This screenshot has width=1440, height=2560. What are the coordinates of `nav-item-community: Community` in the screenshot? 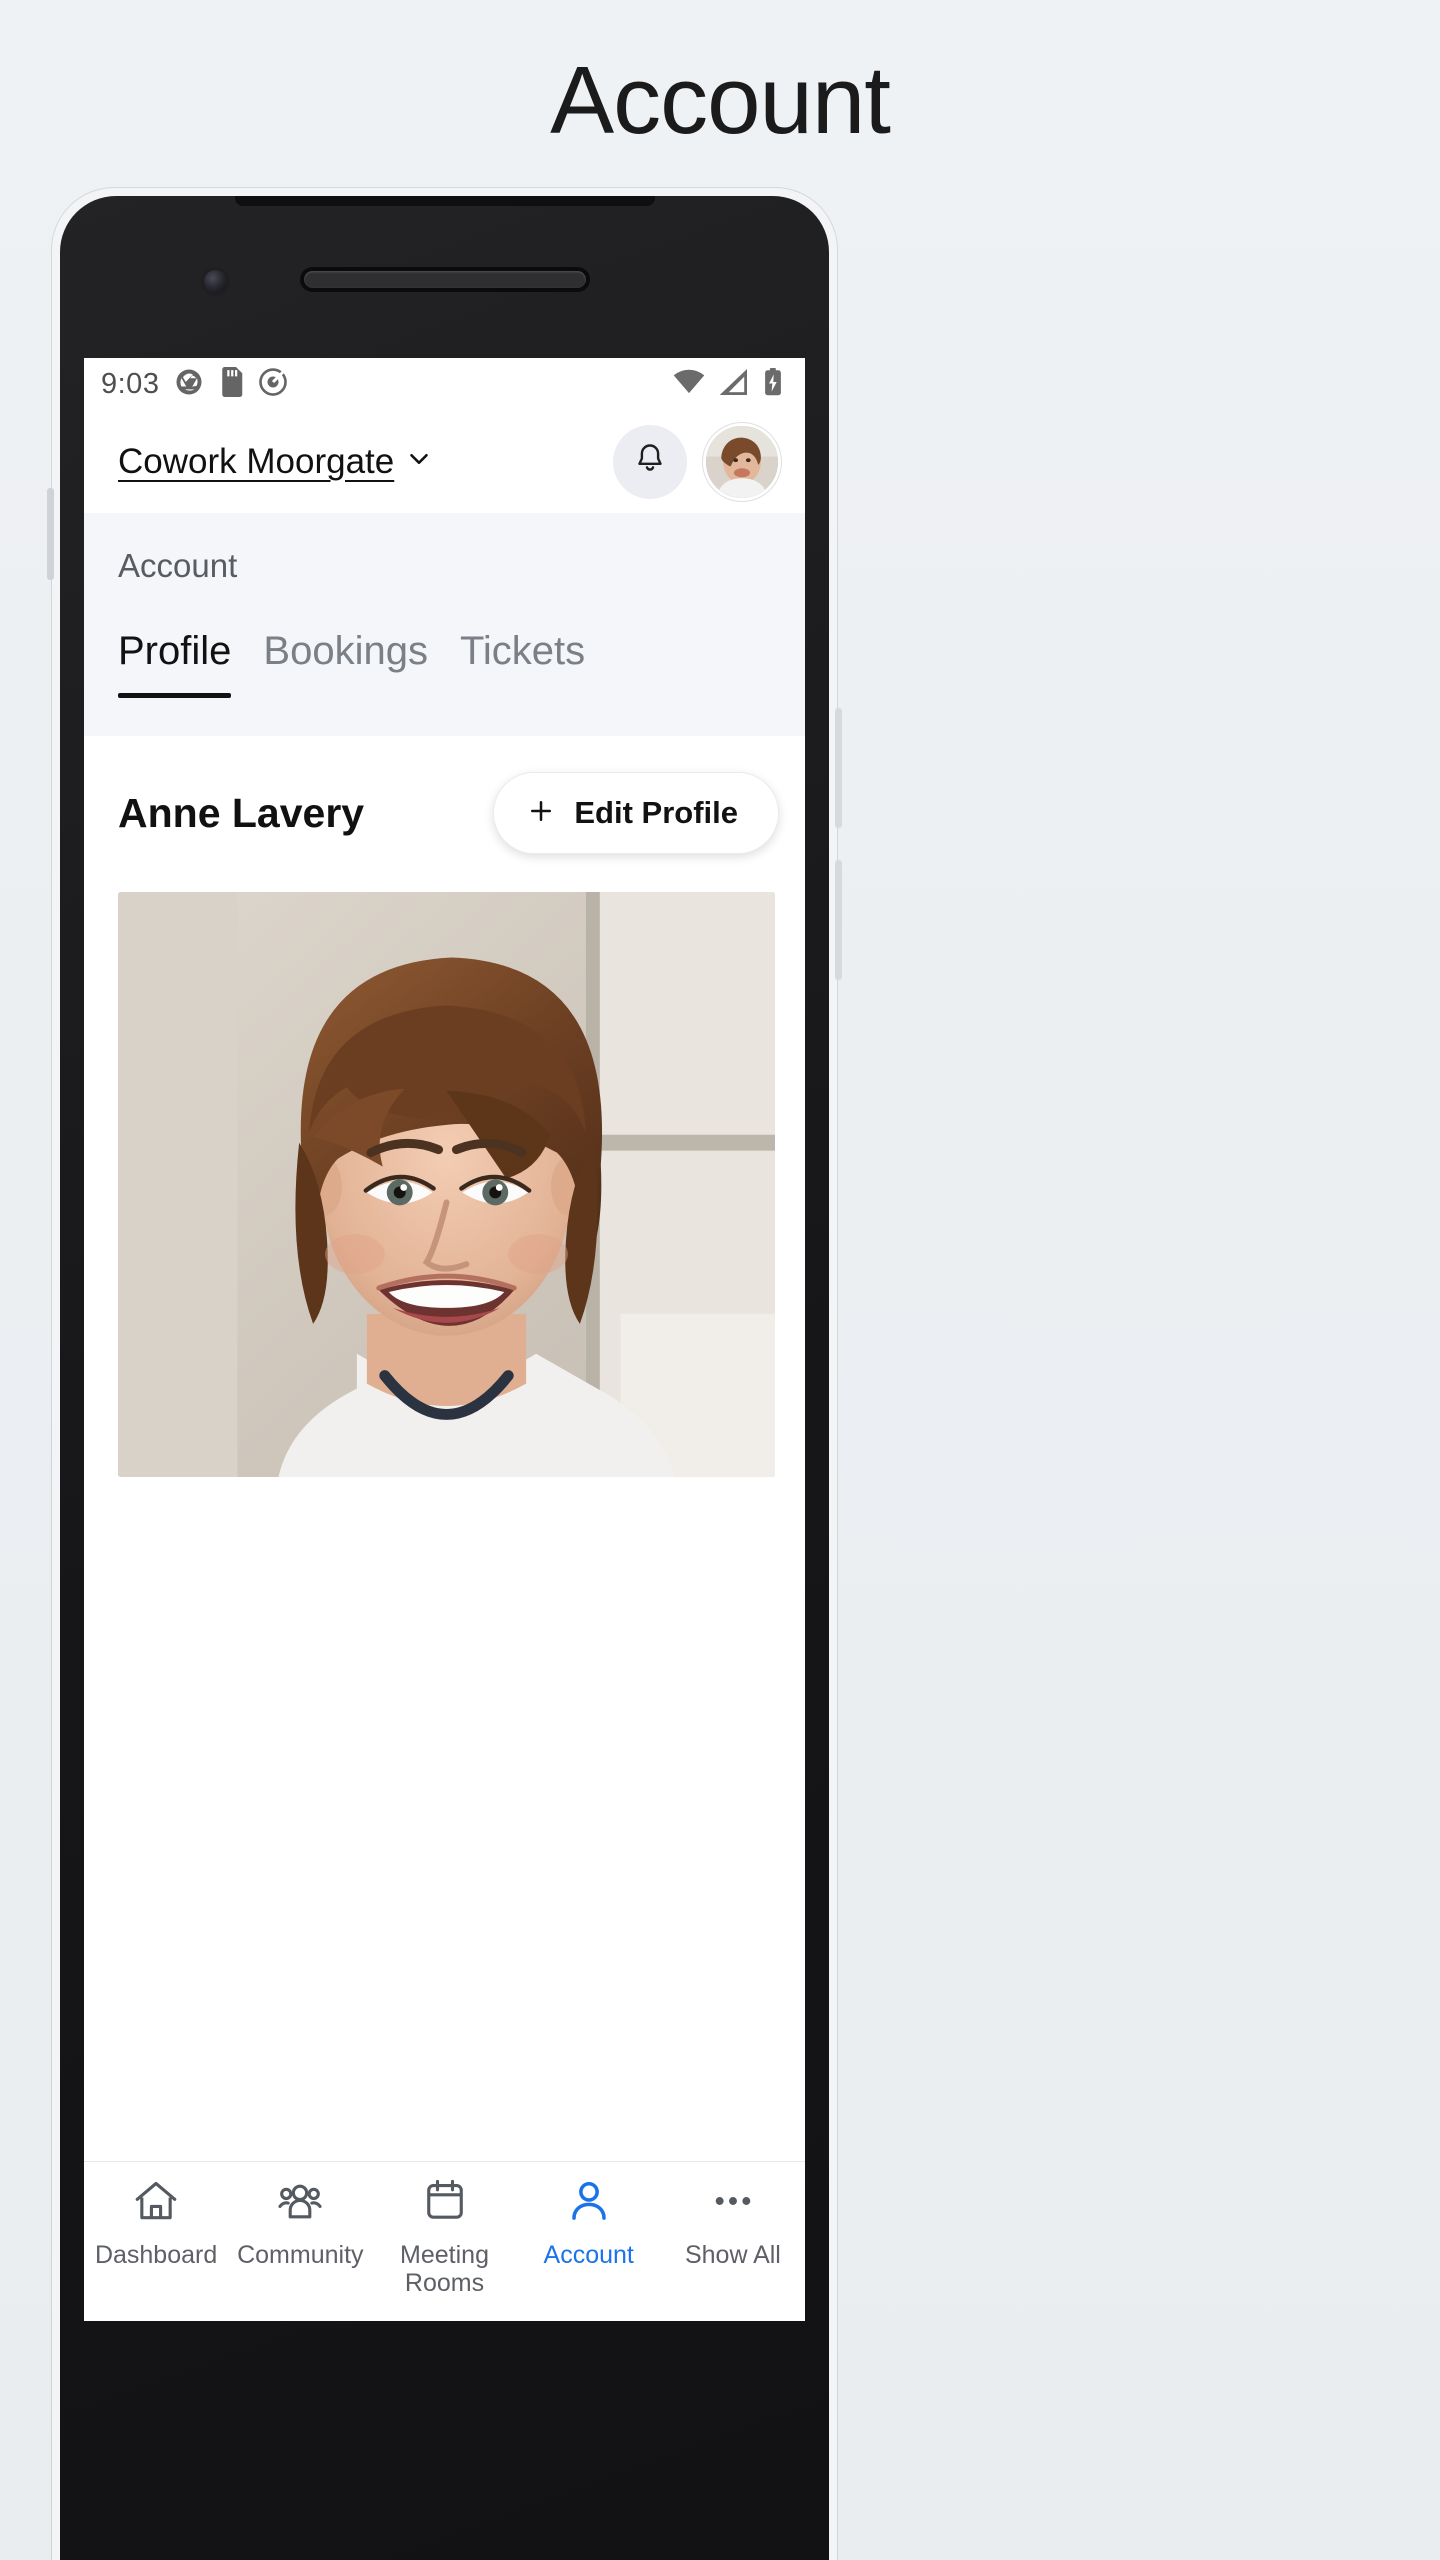 It's located at (300, 2222).